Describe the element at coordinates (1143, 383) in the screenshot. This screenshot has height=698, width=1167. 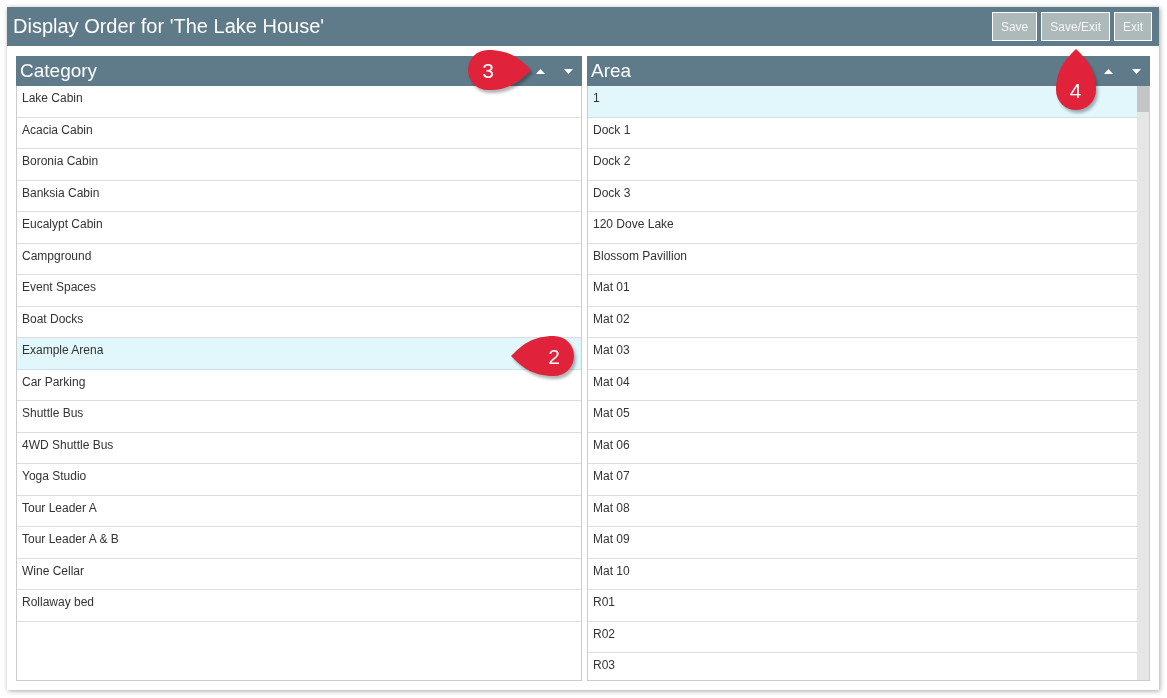
I see `scrollbar` at that location.